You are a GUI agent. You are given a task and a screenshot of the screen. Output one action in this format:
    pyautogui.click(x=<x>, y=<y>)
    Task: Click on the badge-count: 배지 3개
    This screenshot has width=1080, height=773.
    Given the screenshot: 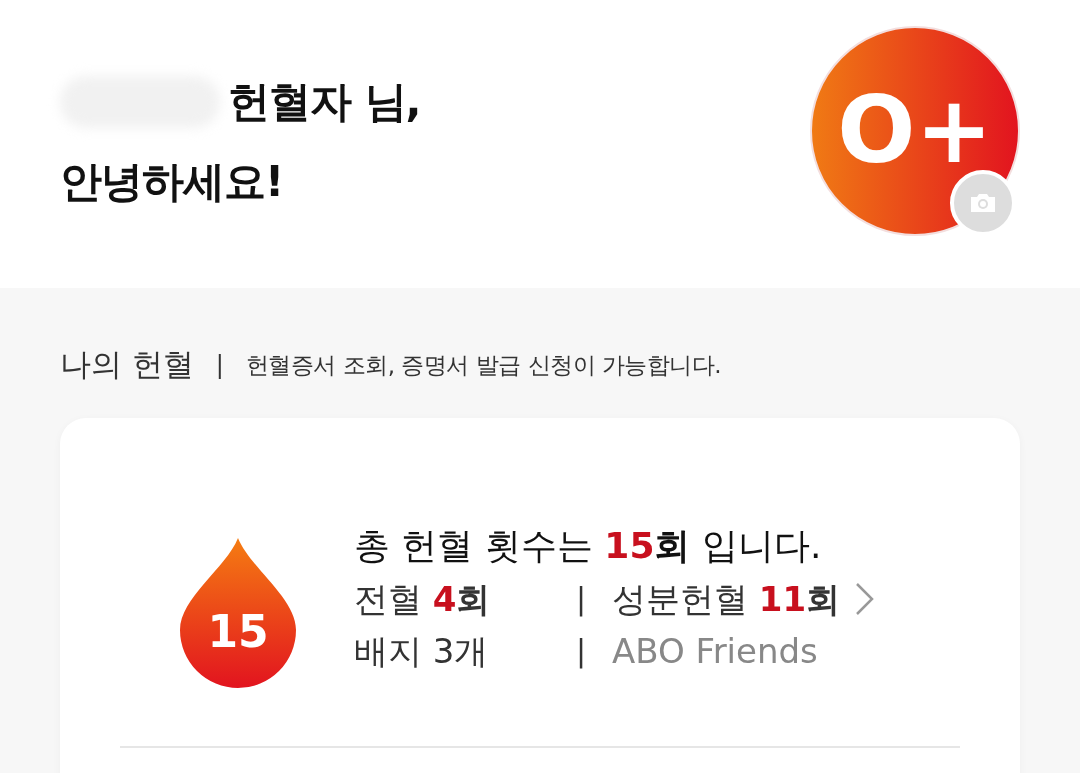 What is the action you would take?
    pyautogui.click(x=422, y=651)
    